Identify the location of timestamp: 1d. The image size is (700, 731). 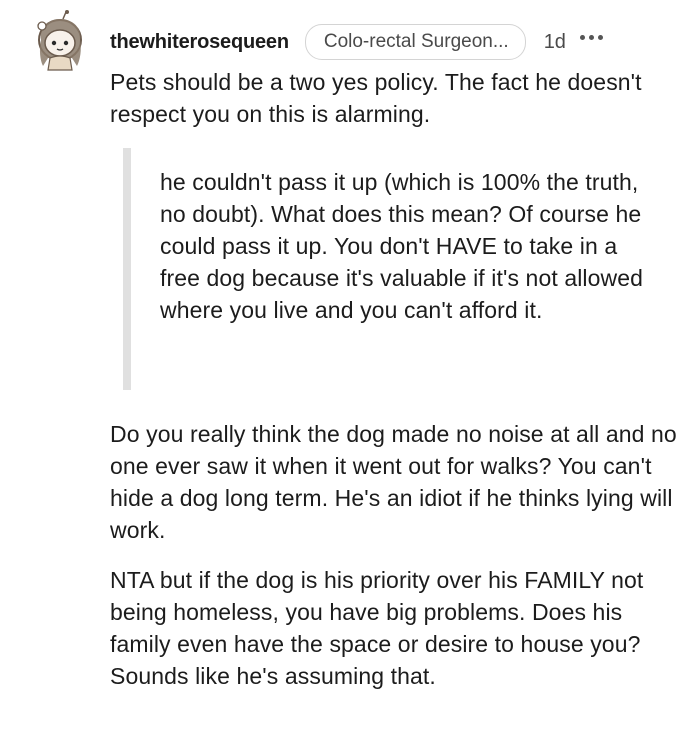
(554, 41).